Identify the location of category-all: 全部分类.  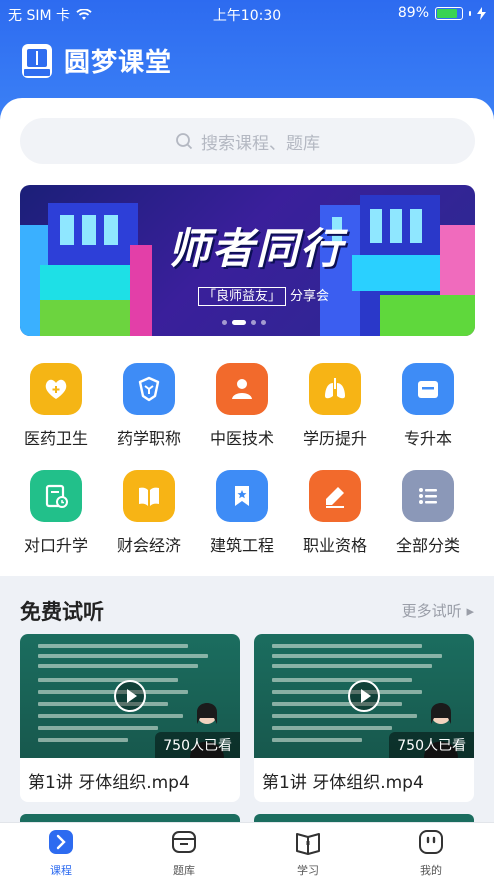
(428, 513).